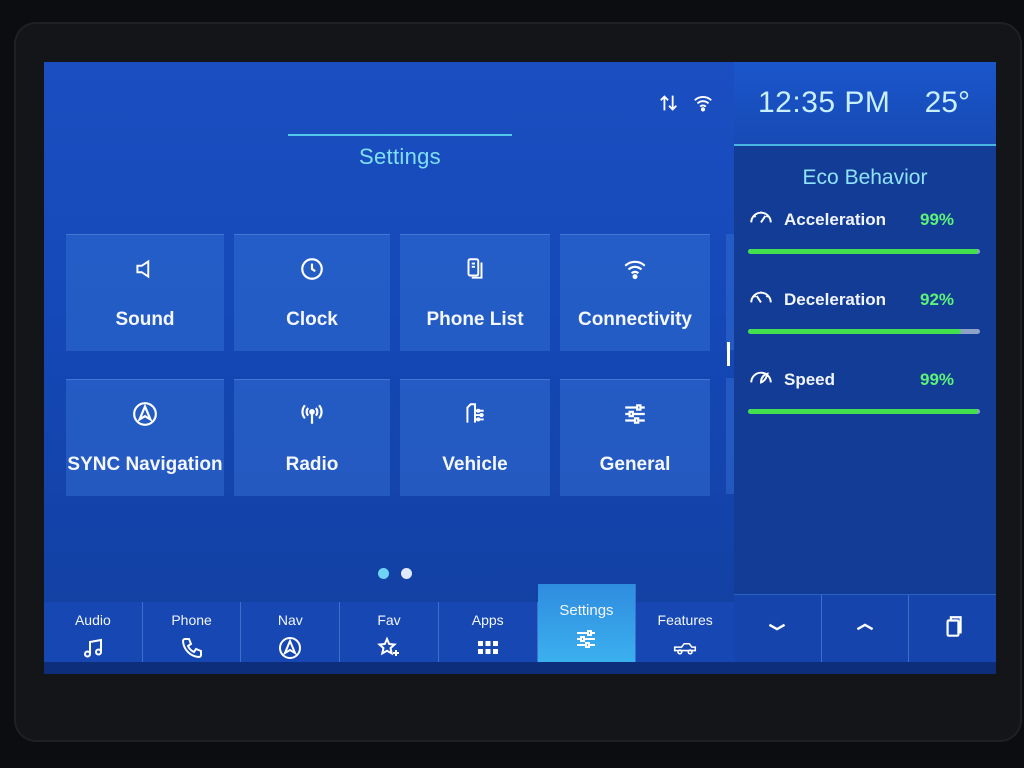  What do you see at coordinates (835, 219) in the screenshot?
I see `metric-name: Acceleration` at bounding box center [835, 219].